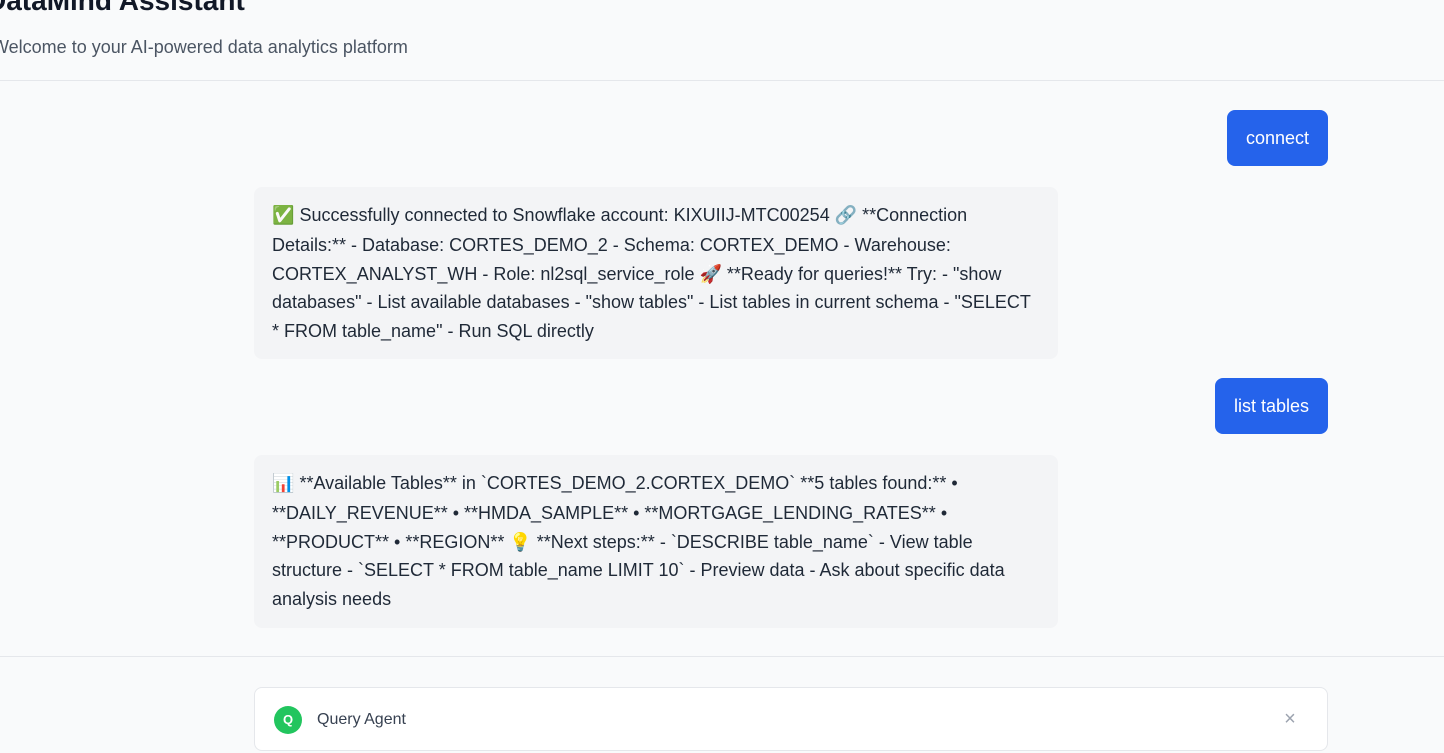  I want to click on agent-selector-bar: Q Query Agent ×, so click(791, 719).